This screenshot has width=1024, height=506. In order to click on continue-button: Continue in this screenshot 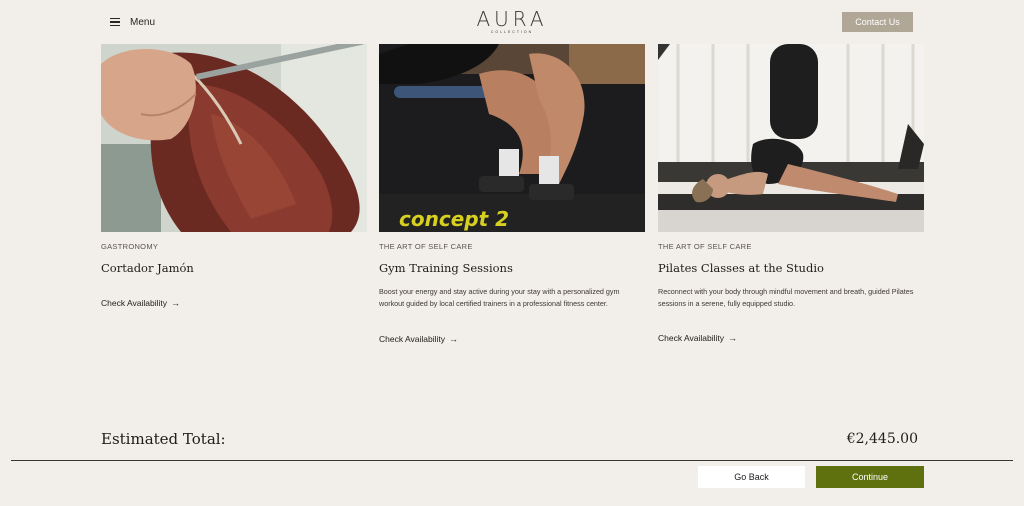, I will do `click(870, 477)`.